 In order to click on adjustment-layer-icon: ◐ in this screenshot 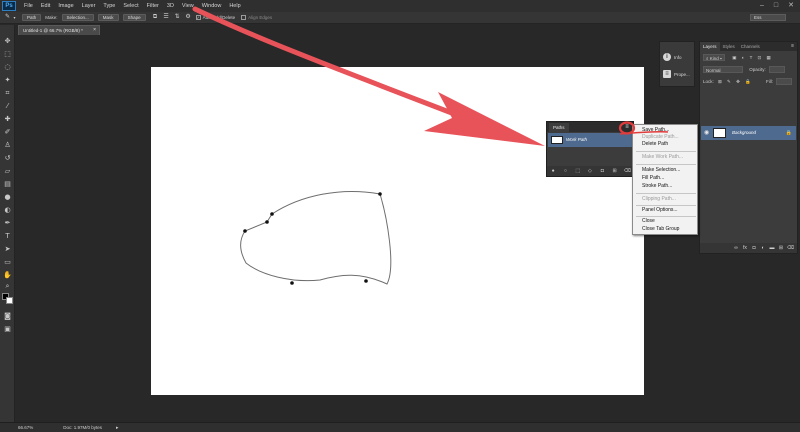, I will do `click(763, 248)`.